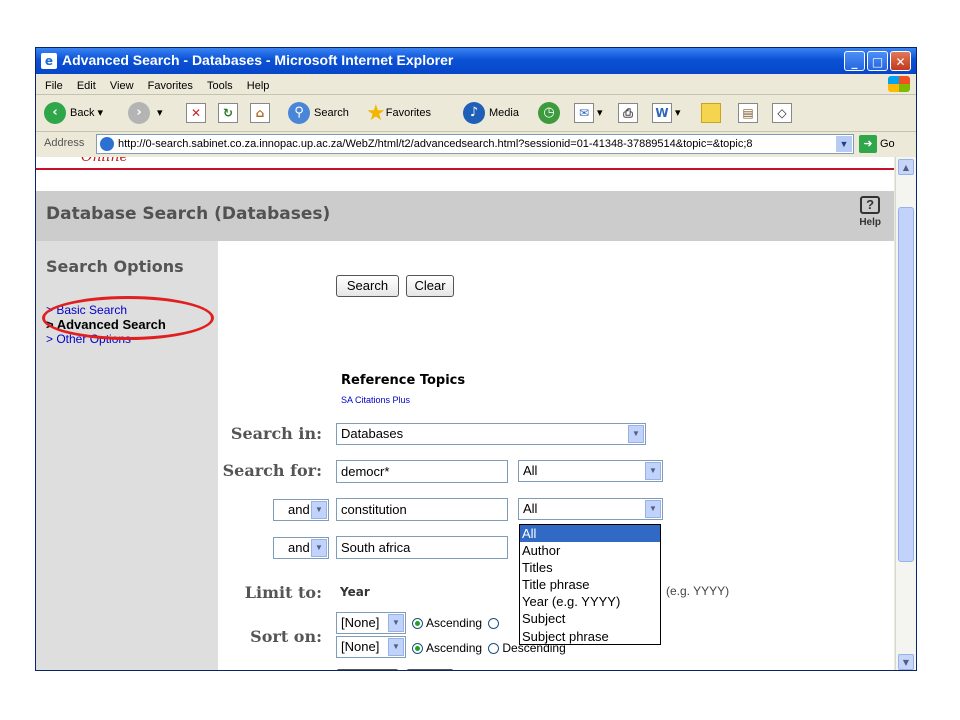 The height and width of the screenshot is (720, 960). I want to click on go-button: ➜ Go, so click(877, 144).